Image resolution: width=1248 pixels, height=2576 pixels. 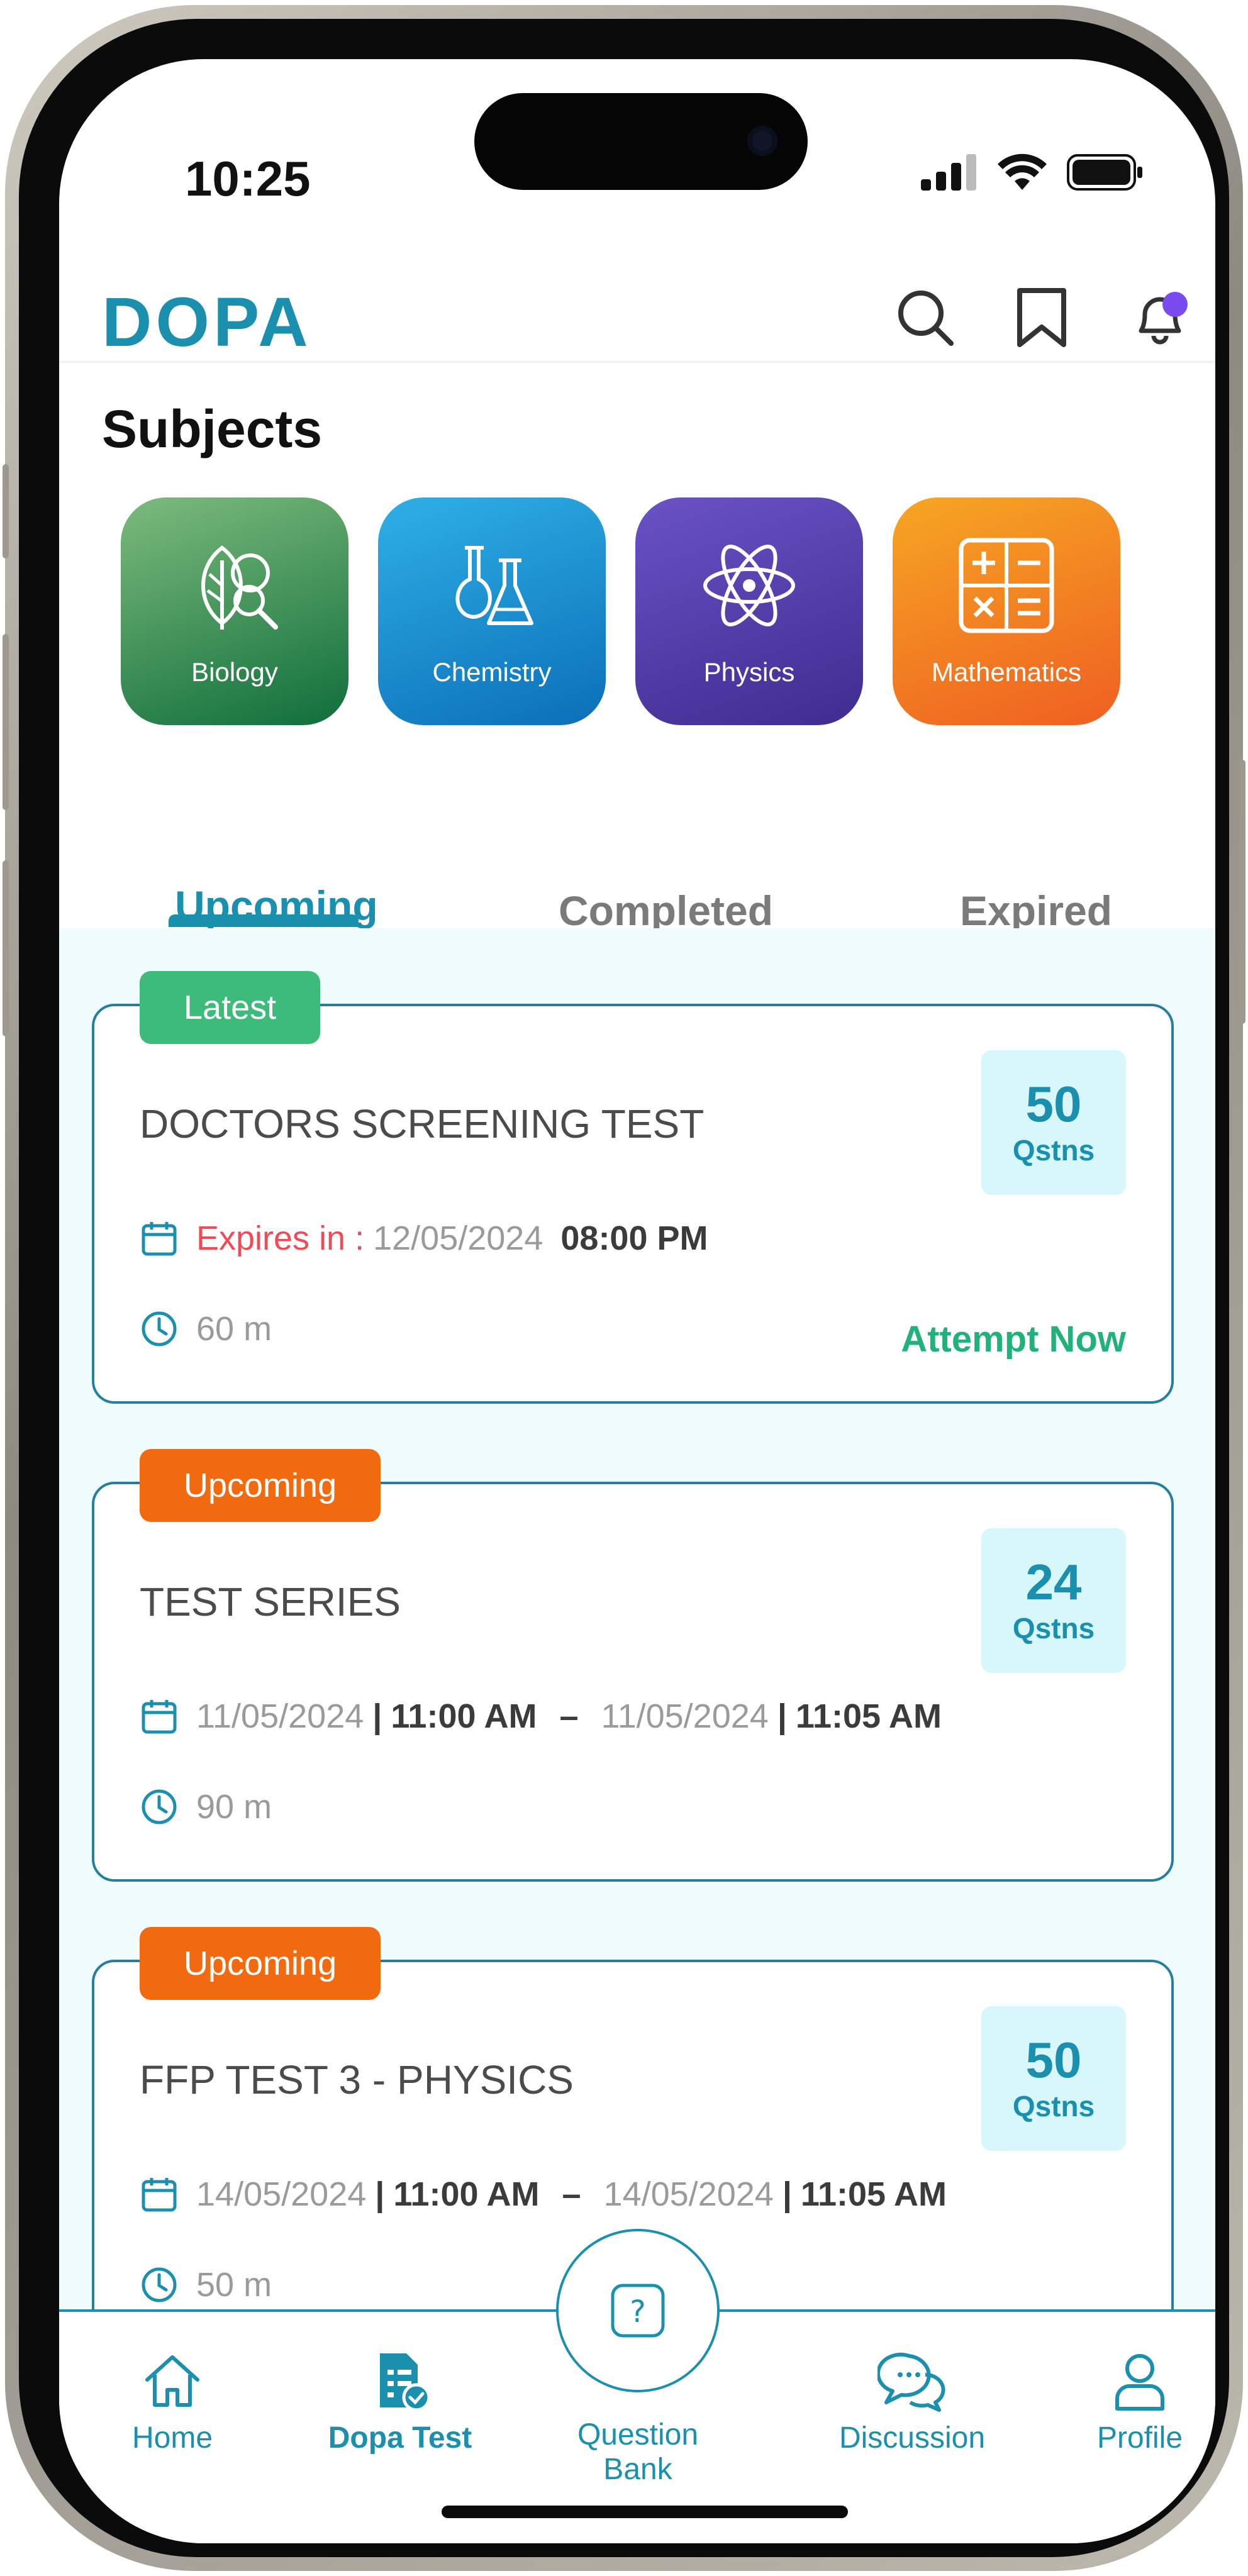 What do you see at coordinates (405, 2382) in the screenshot?
I see `test-document-icon` at bounding box center [405, 2382].